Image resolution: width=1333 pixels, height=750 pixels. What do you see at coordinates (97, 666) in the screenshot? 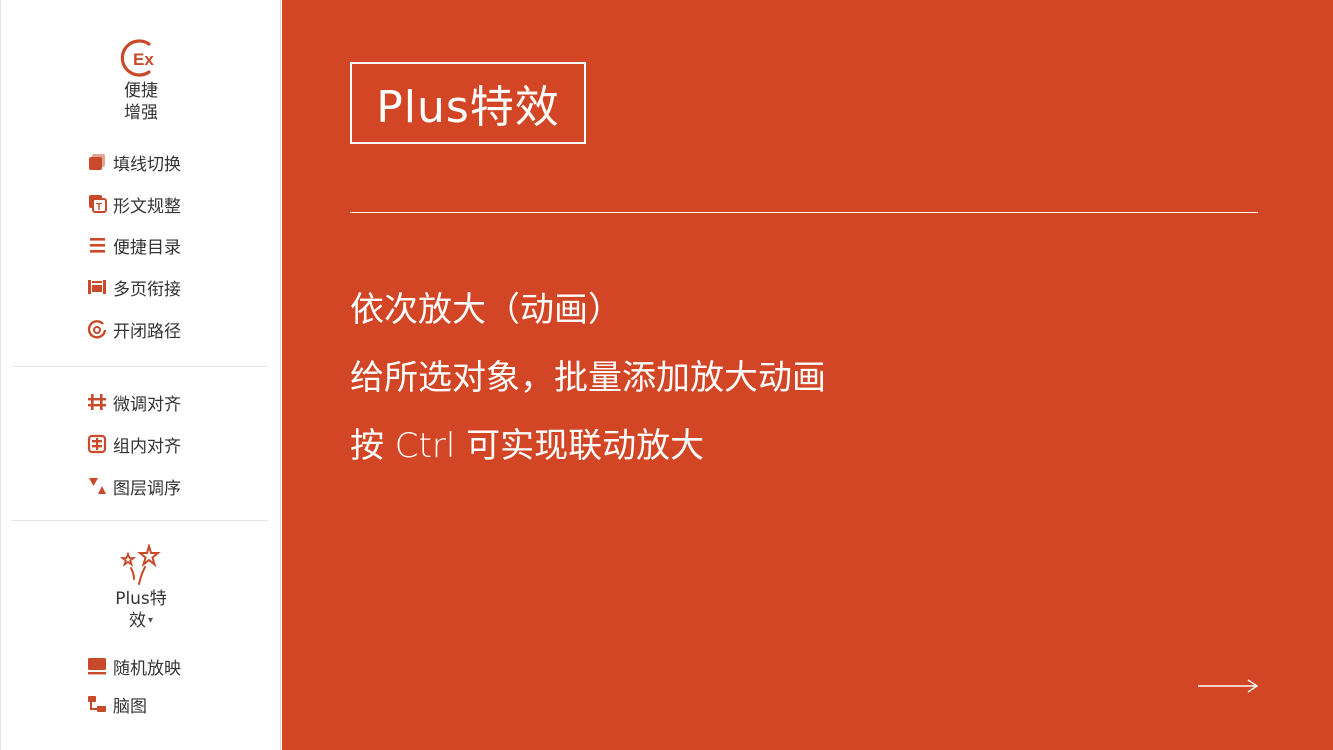
I see `random-play-icon` at bounding box center [97, 666].